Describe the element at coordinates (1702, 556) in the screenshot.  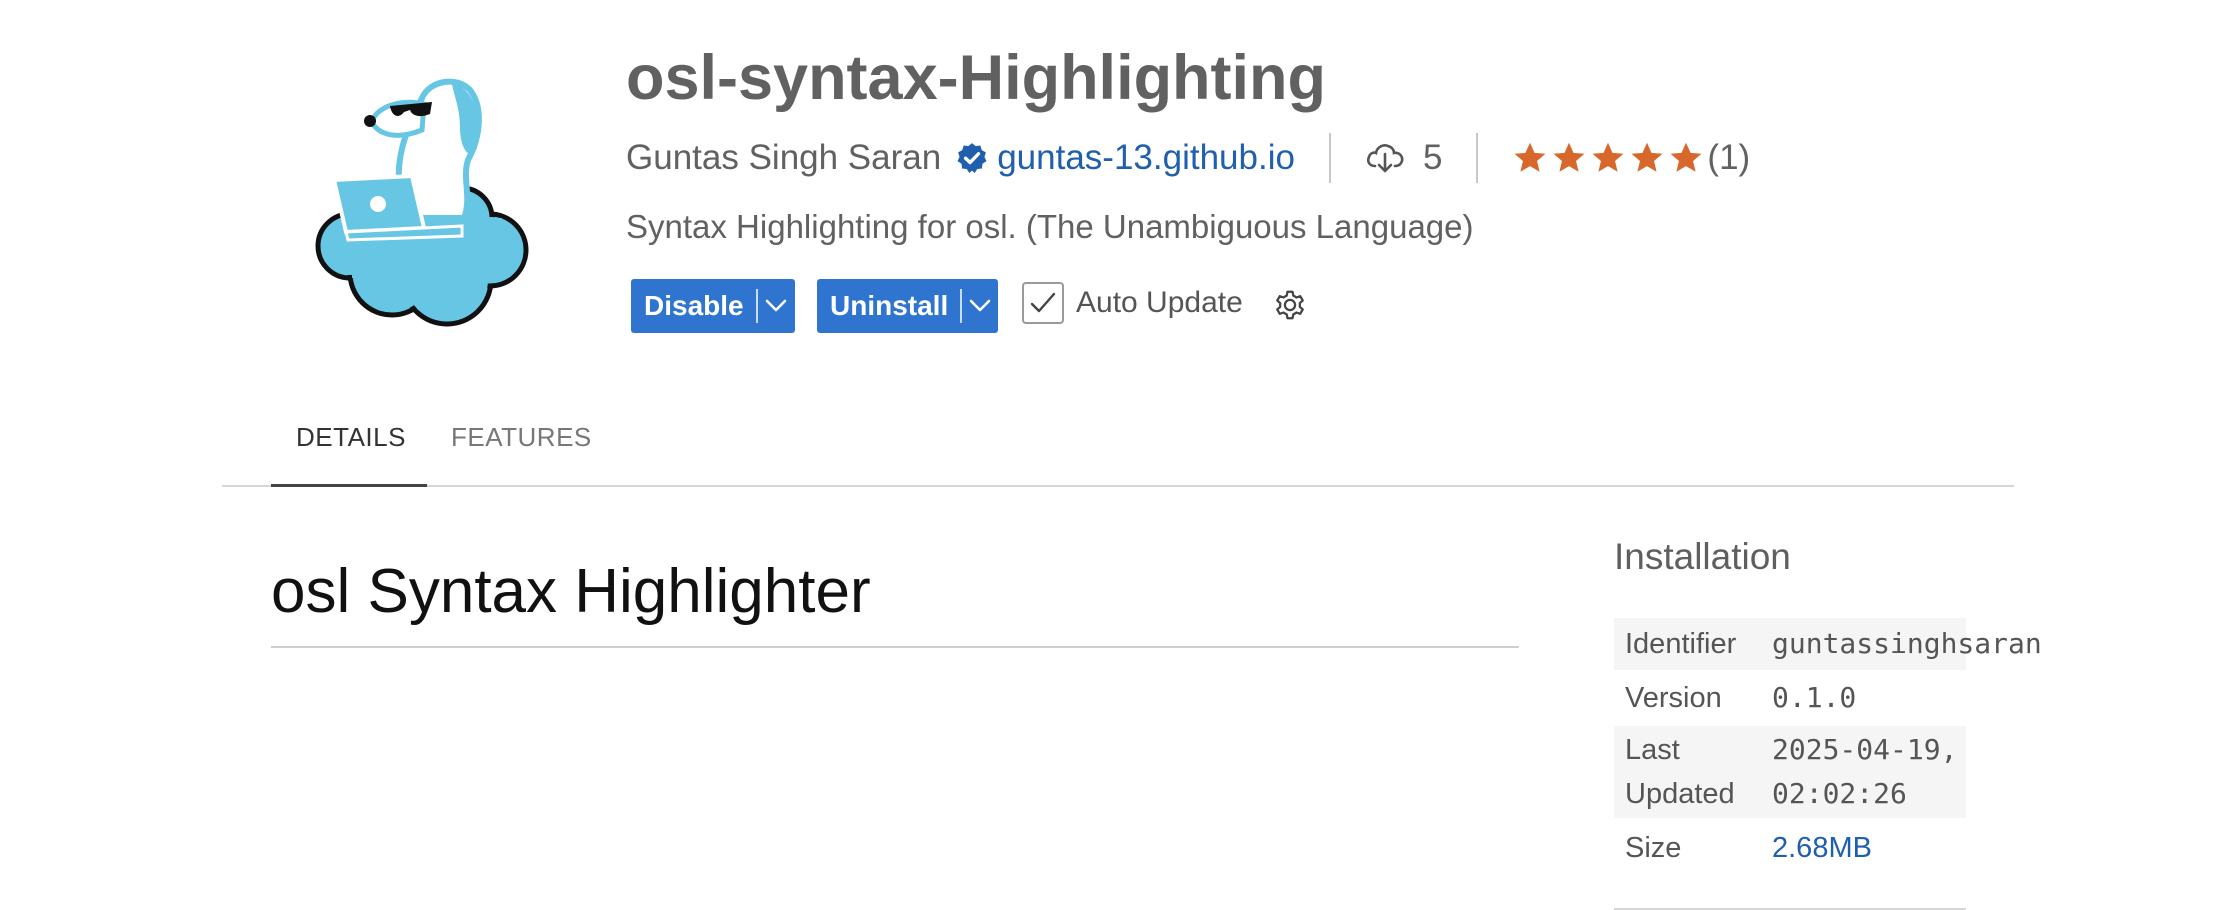
I see `installation-heading: Installation` at that location.